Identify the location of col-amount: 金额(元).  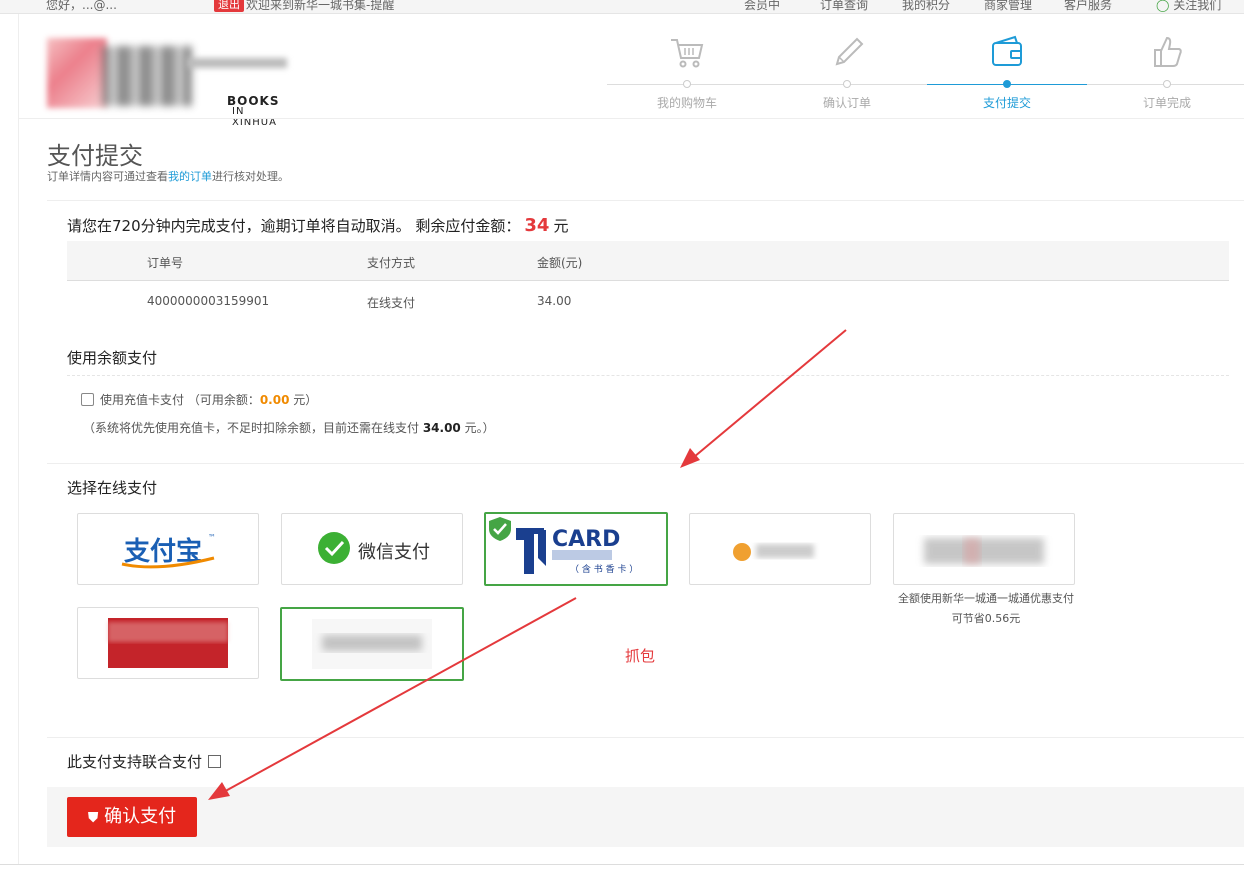
(560, 263).